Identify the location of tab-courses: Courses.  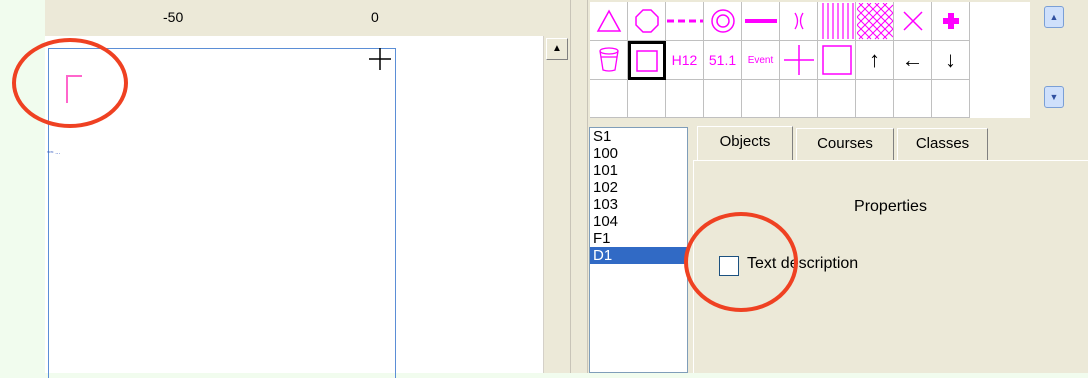
(845, 144).